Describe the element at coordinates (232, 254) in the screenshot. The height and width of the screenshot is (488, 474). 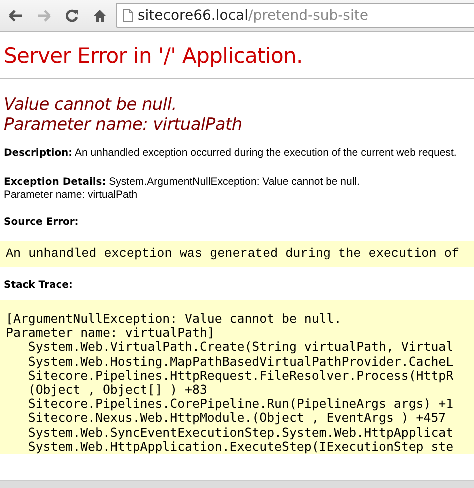
I see `source-error-text: An unhandled exception was generated during the execution of` at that location.